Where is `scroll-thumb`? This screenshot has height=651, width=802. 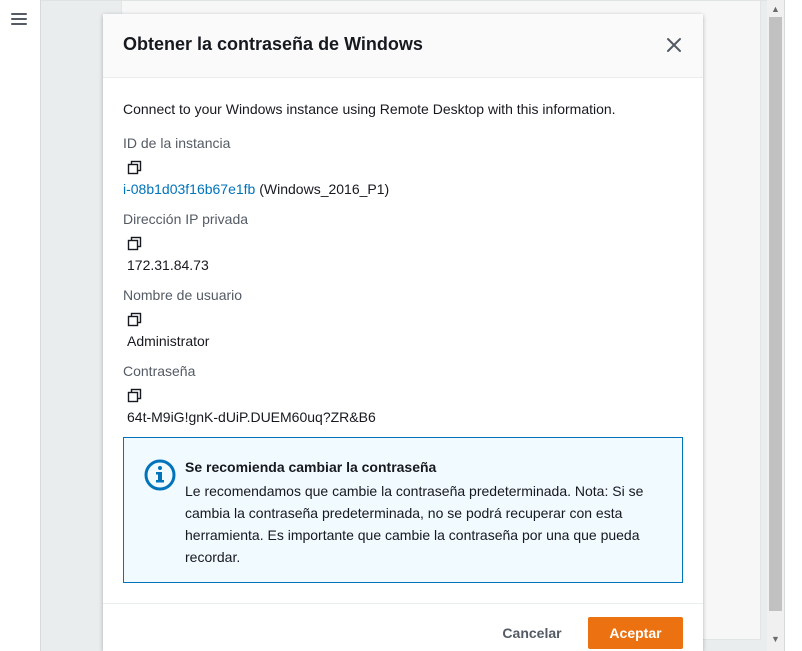 scroll-thumb is located at coordinates (775, 314).